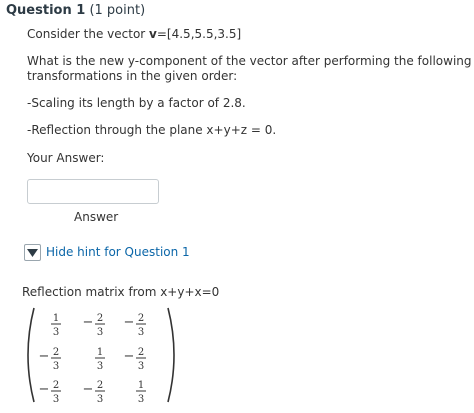 The height and width of the screenshot is (413, 474). I want to click on hide-hint-link: Hide hint for Question 1, so click(118, 252).